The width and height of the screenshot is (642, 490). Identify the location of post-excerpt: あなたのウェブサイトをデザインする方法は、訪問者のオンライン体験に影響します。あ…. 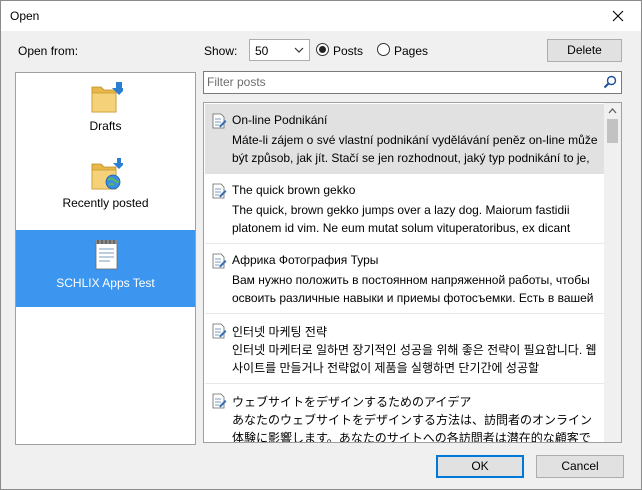
(412, 428).